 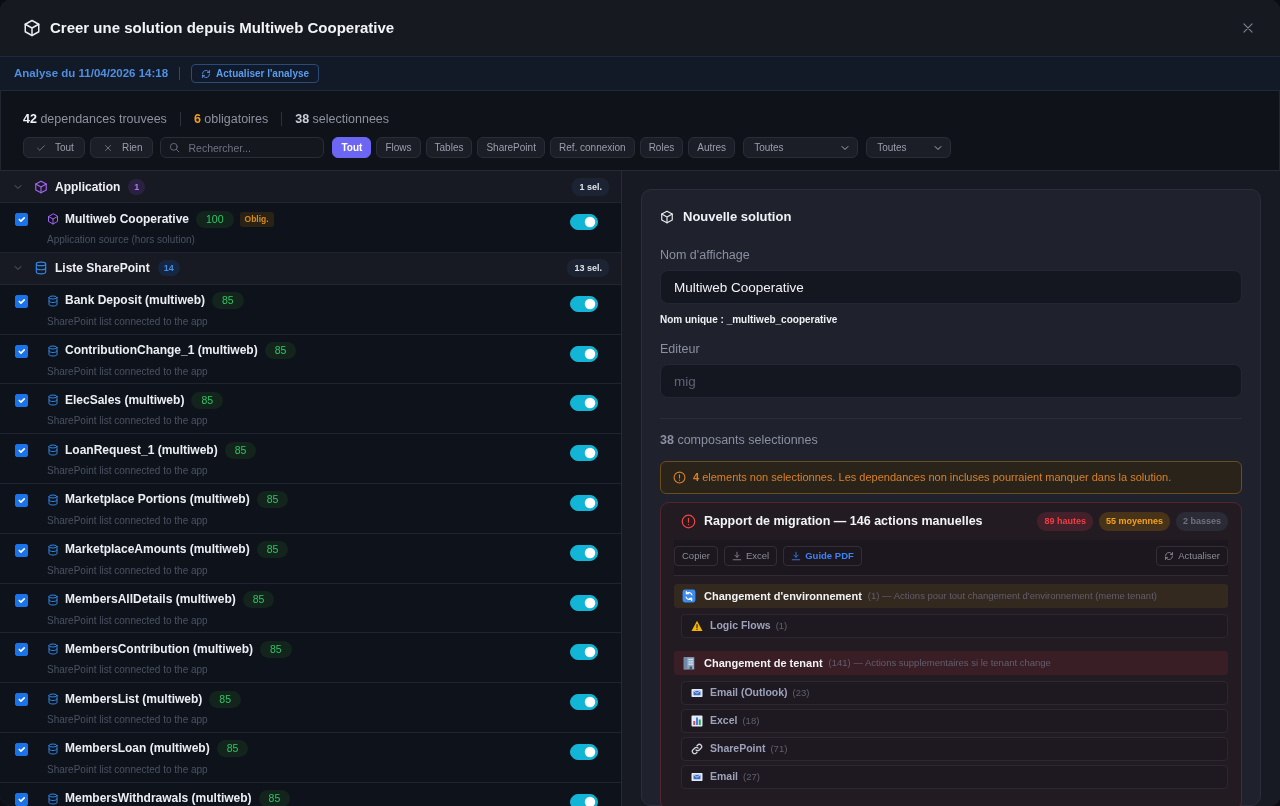 What do you see at coordinates (954, 693) in the screenshot?
I see `action-item: Email (Outlook) (23)` at bounding box center [954, 693].